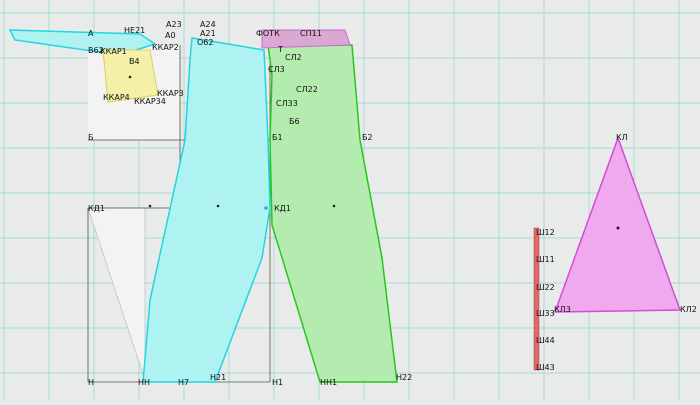  I want to click on label-sh43: Ш43, so click(545, 367).